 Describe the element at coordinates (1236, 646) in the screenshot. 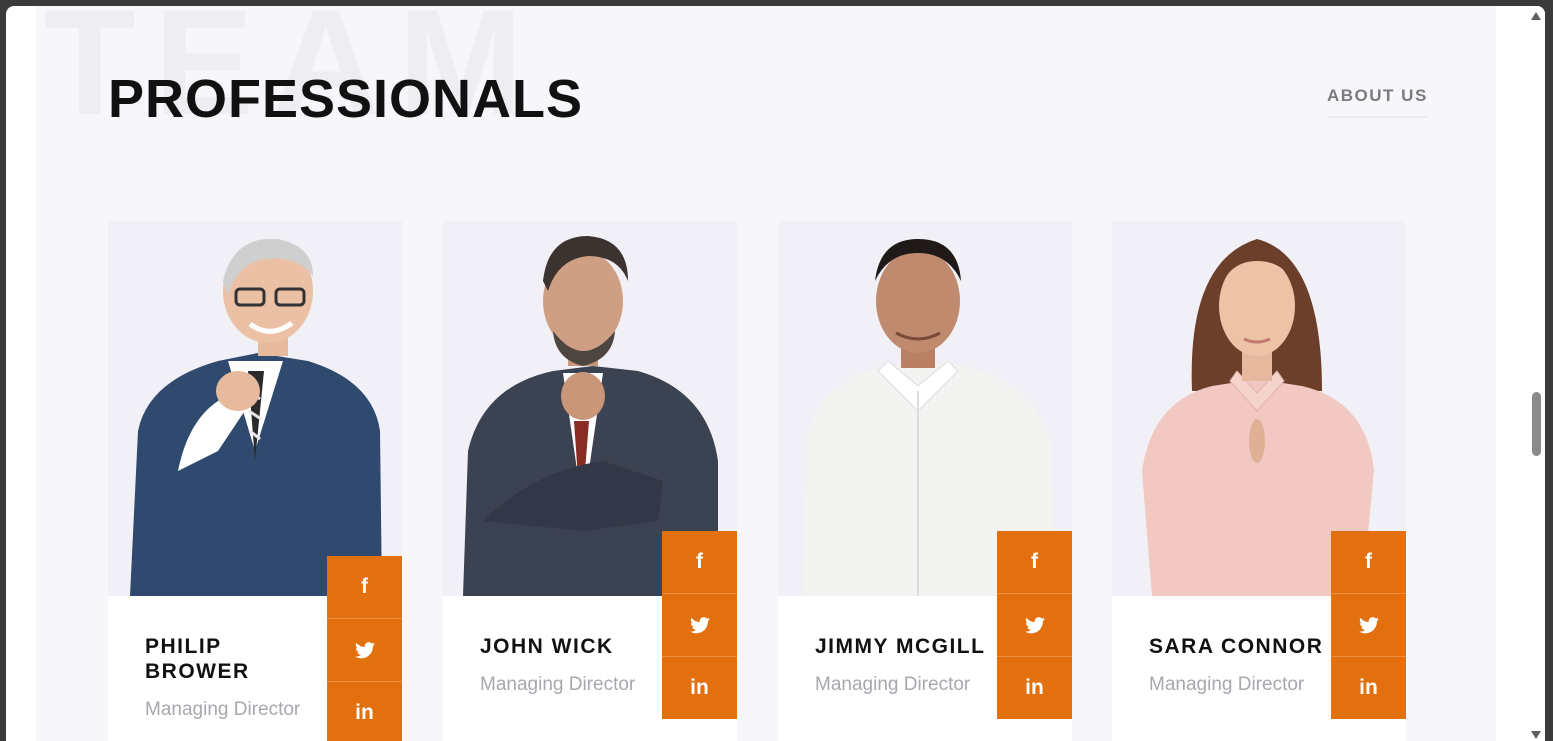

I see `member-name: SARA CONNOR` at that location.